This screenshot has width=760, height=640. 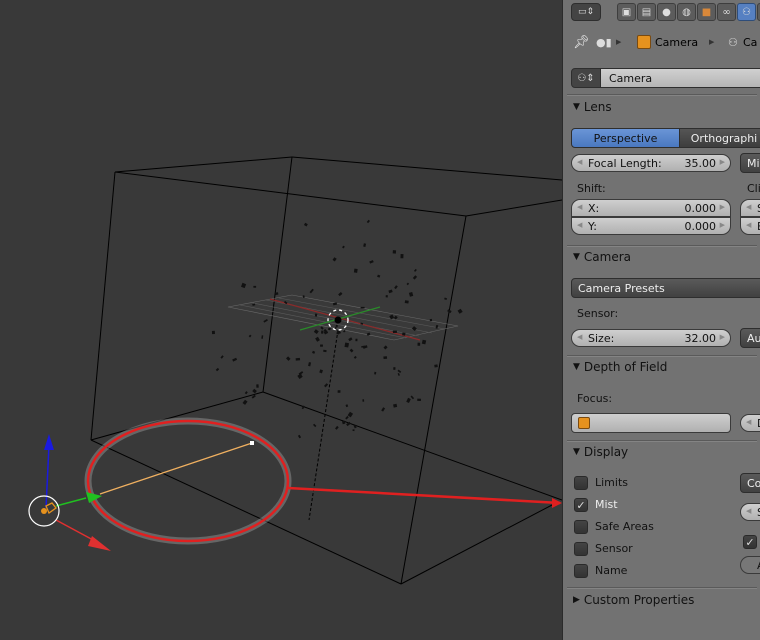 What do you see at coordinates (646, 12) in the screenshot?
I see `context-tab-render-layers: ▤` at bounding box center [646, 12].